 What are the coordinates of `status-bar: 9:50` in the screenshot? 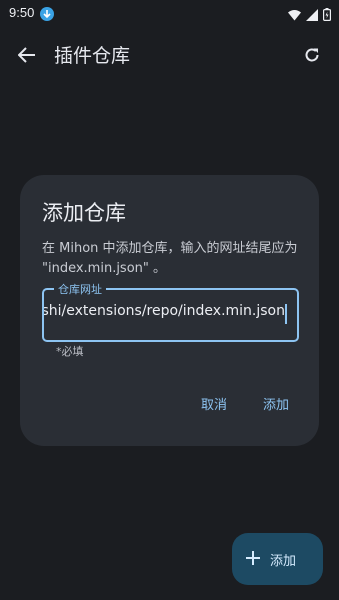 It's located at (169, 14).